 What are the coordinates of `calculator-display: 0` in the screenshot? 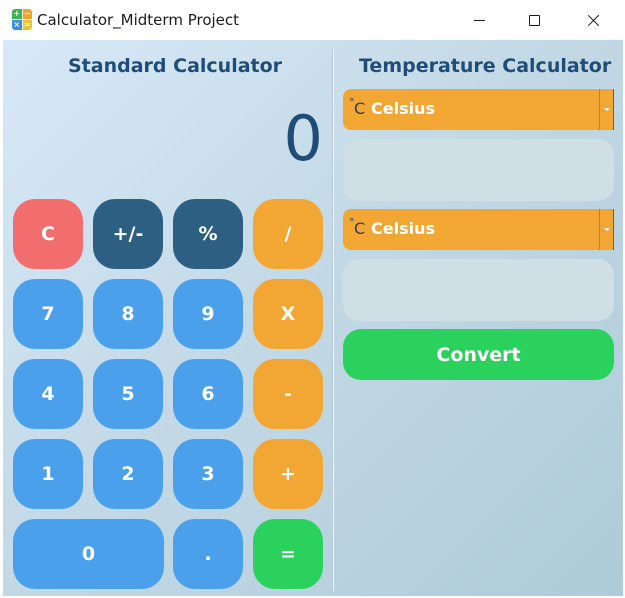 It's located at (303, 138).